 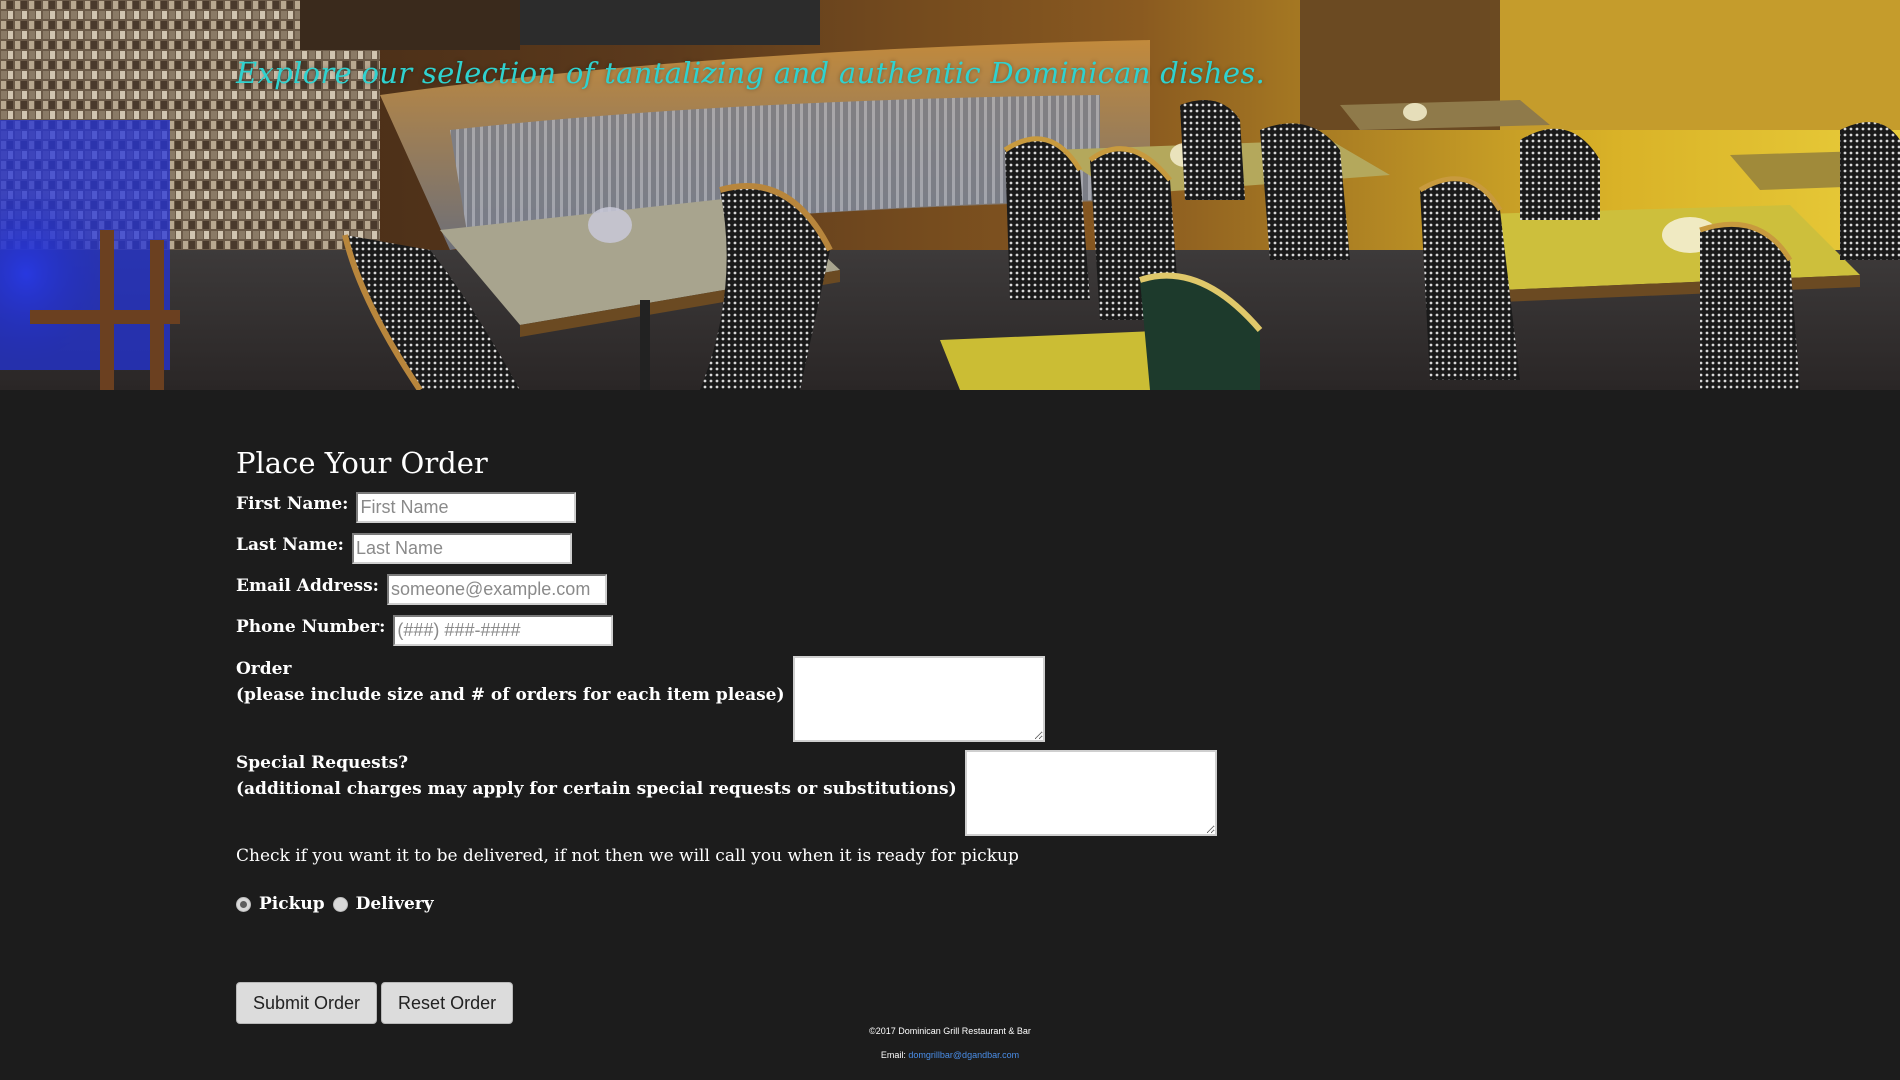 I want to click on order-form-title: Place Your Order, so click(x=362, y=463).